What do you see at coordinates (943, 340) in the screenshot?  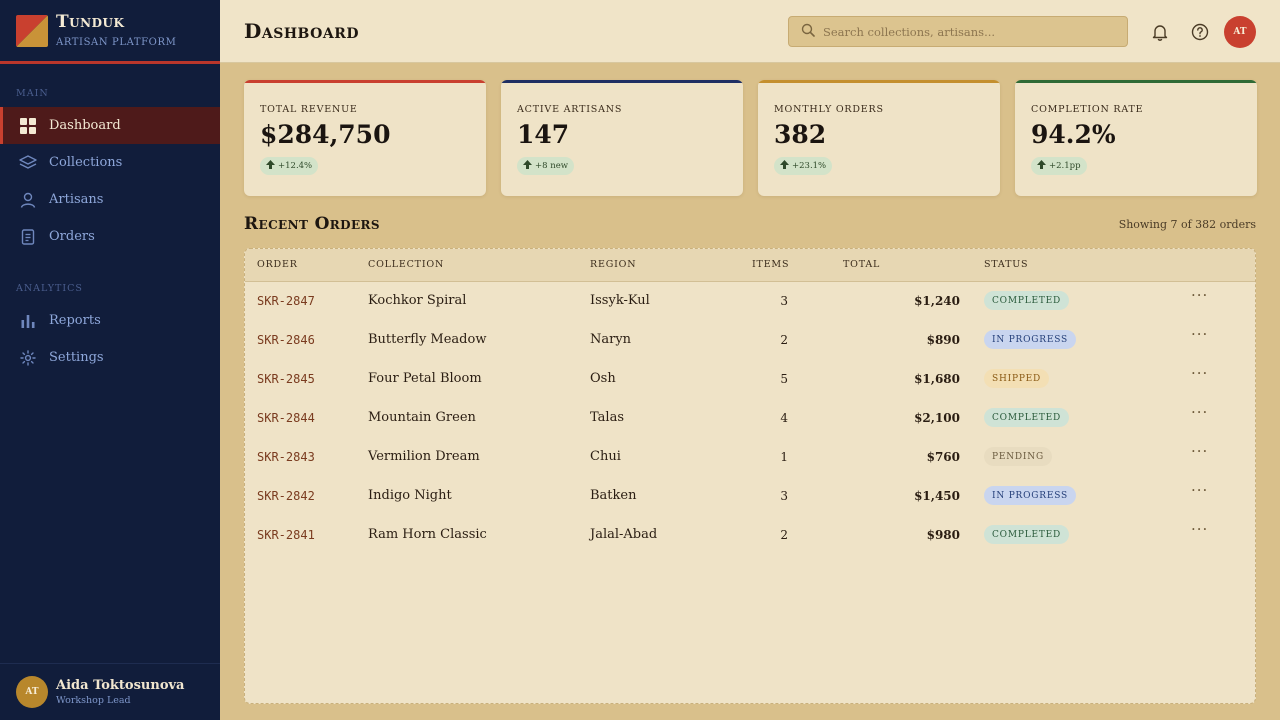 I see `order-total: $890` at bounding box center [943, 340].